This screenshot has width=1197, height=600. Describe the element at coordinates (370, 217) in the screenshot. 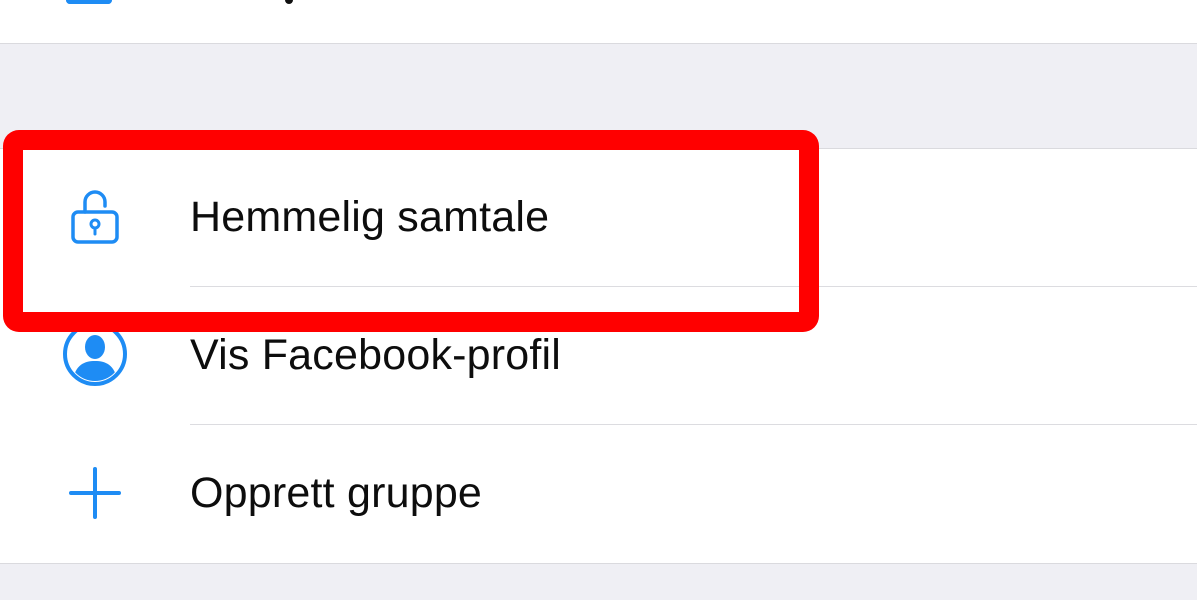

I see `menu-item-label: Hemmelig samtale` at that location.